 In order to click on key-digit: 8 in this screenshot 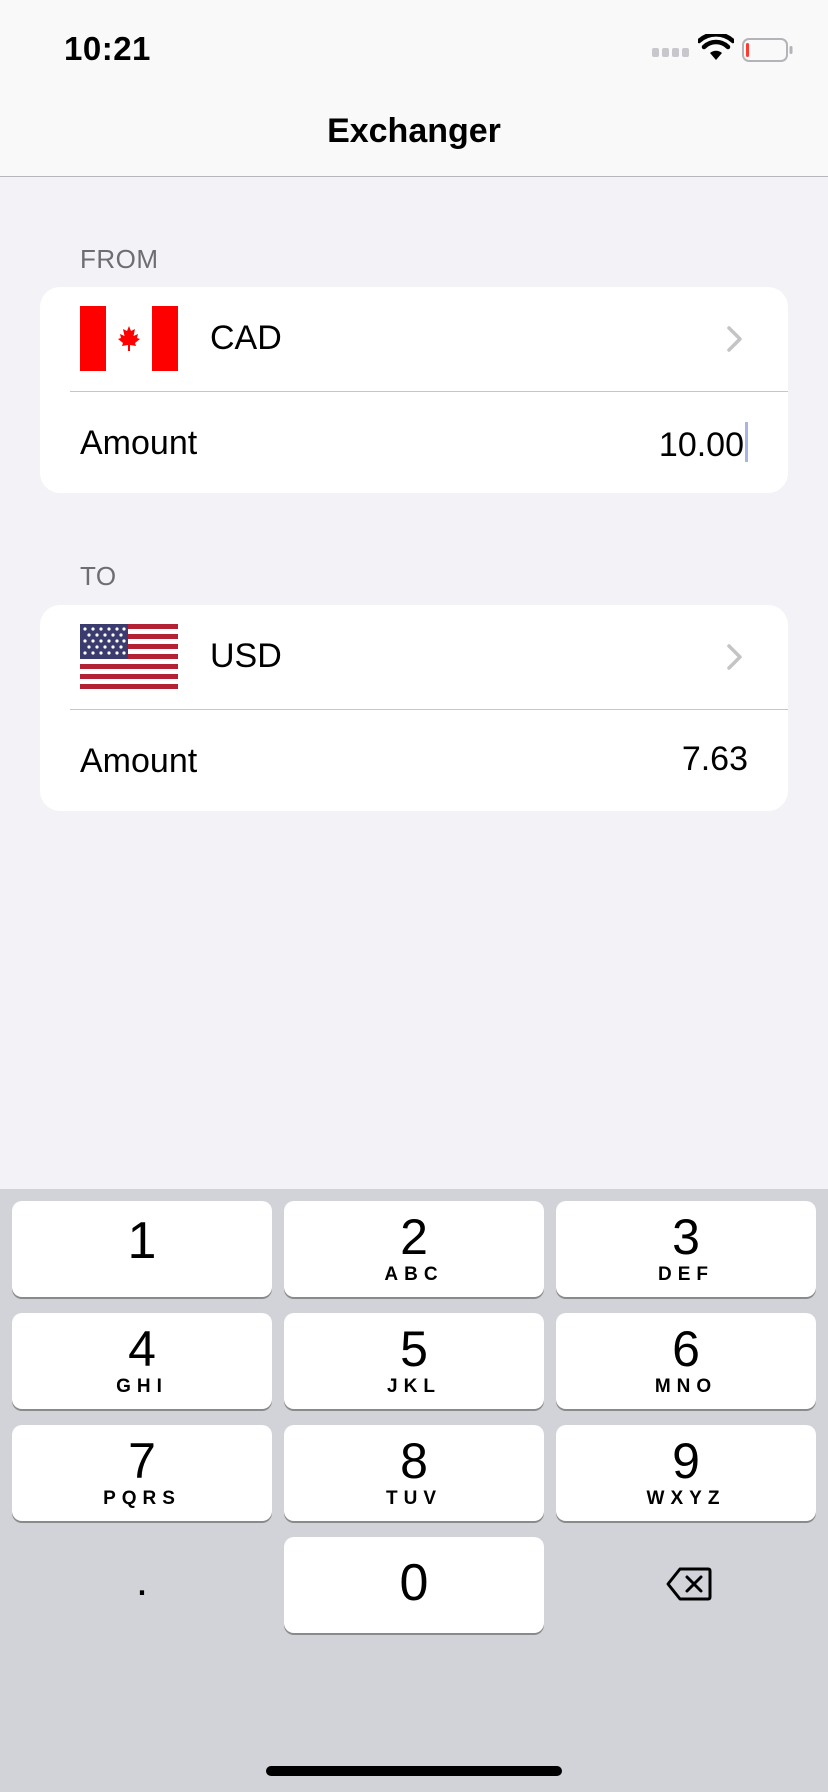, I will do `click(414, 1461)`.